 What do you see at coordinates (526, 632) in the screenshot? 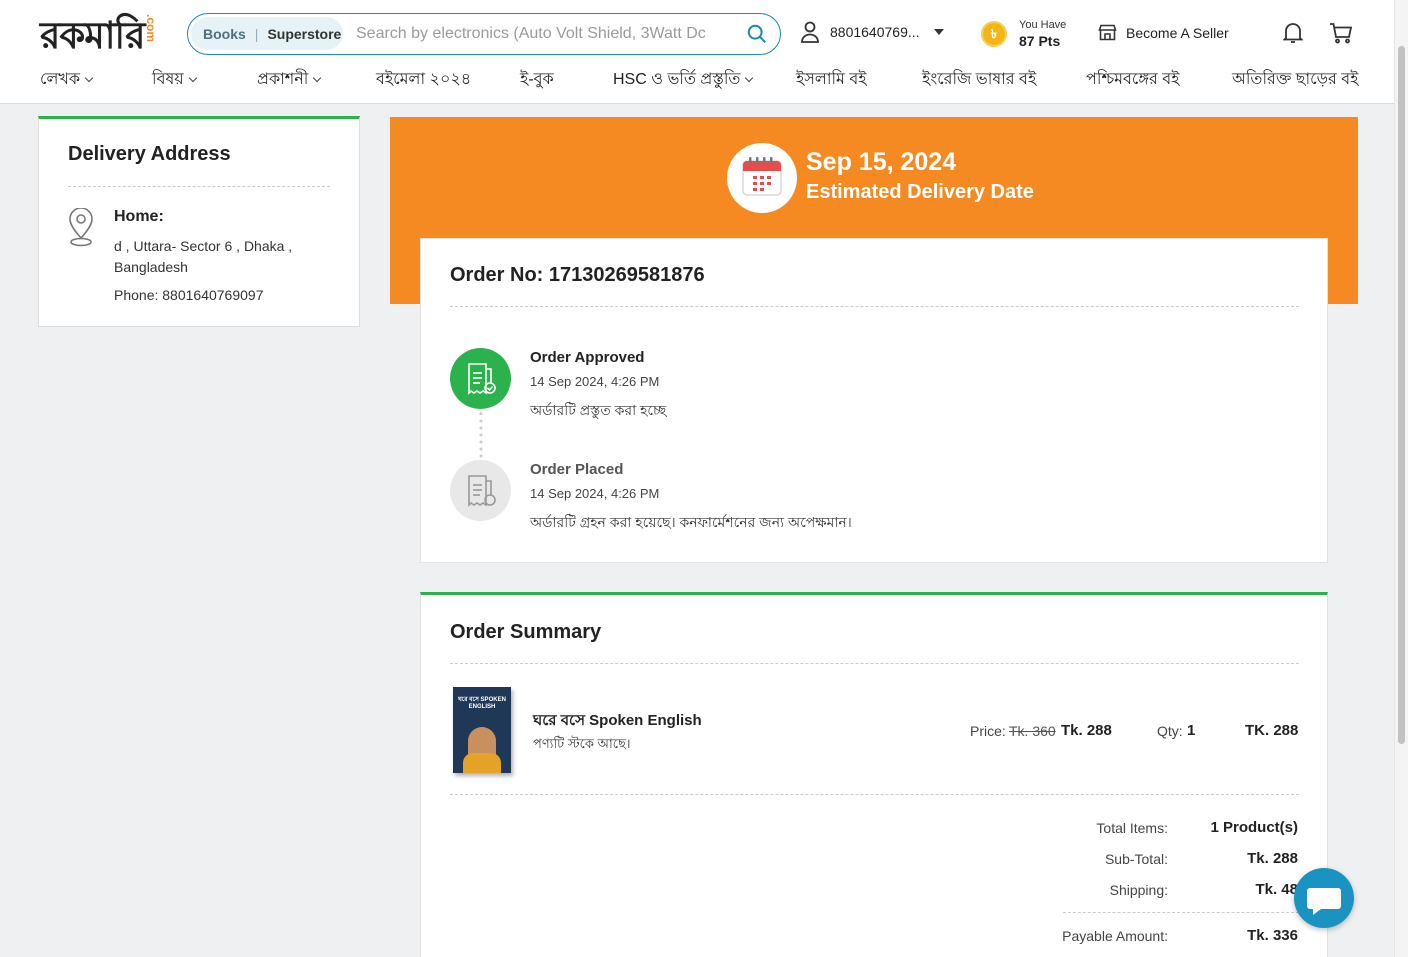
I see `order-summary-title: Order Summary` at bounding box center [526, 632].